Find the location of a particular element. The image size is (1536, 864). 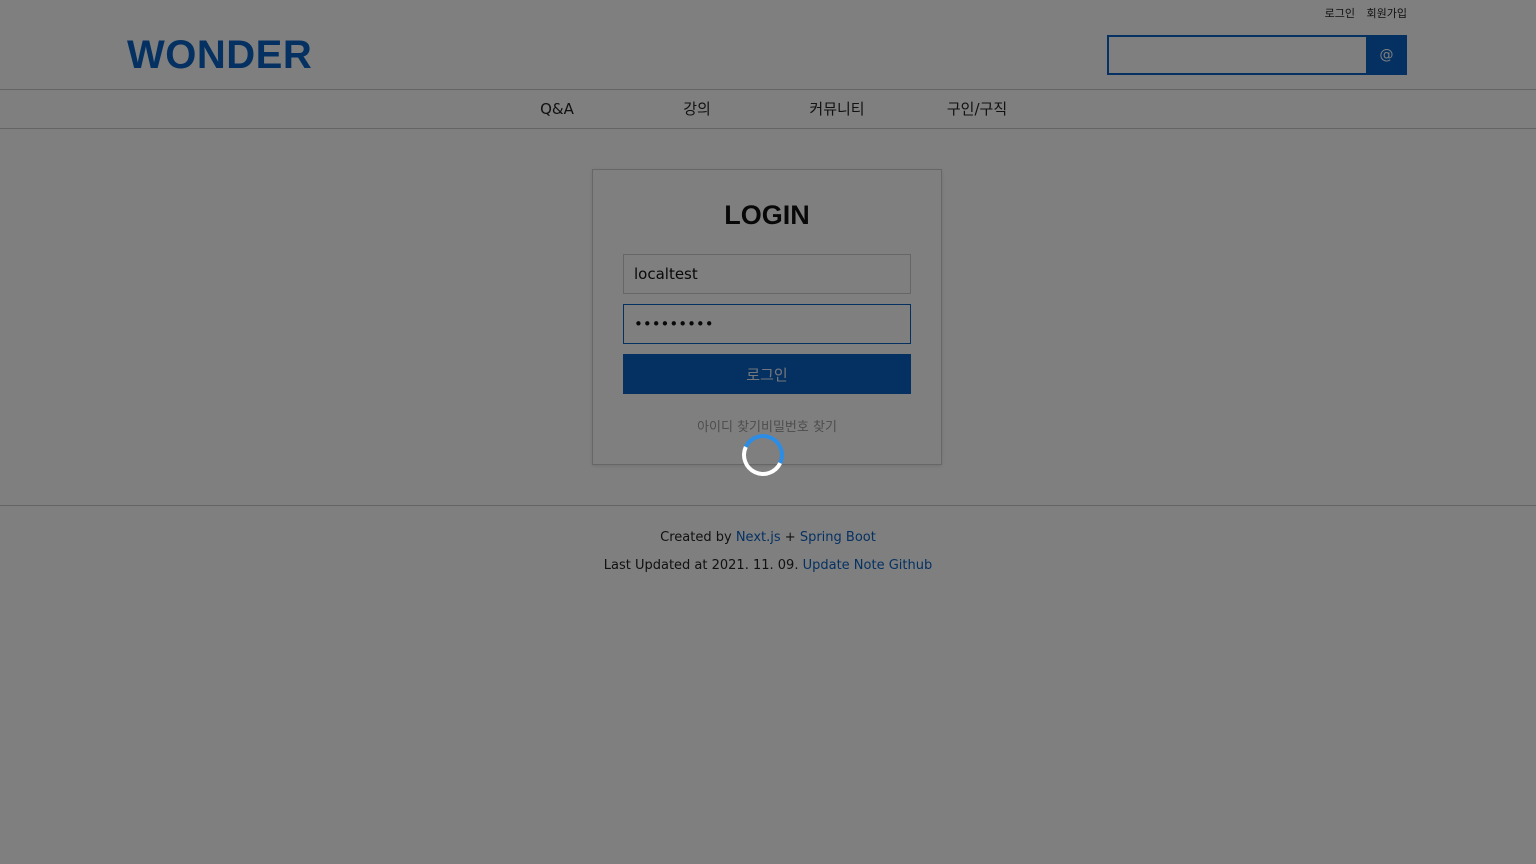

loading-spinner-icon is located at coordinates (763, 455).